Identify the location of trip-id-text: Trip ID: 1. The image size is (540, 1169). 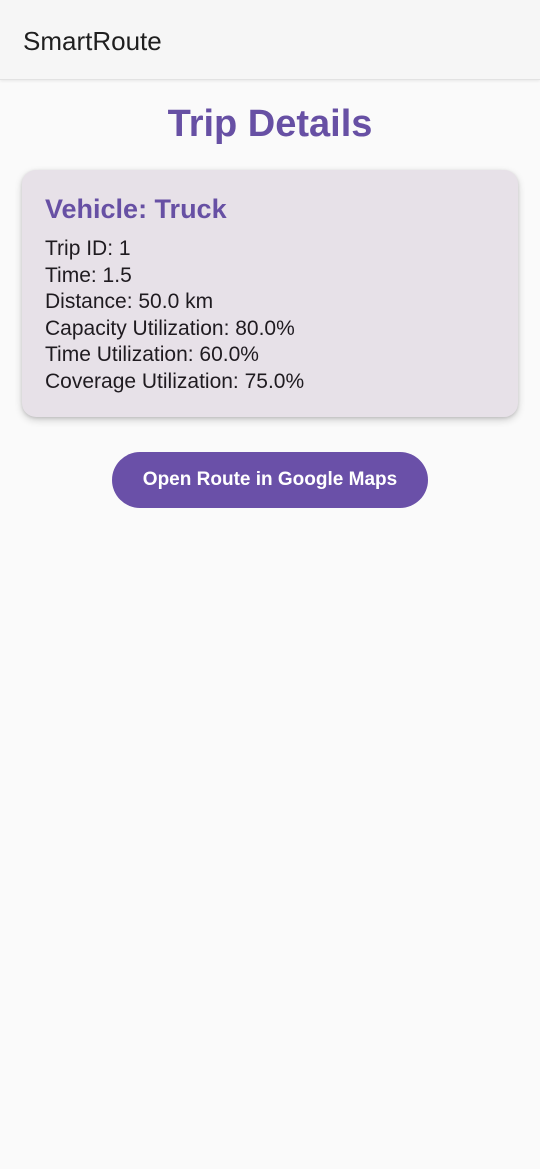
(88, 248).